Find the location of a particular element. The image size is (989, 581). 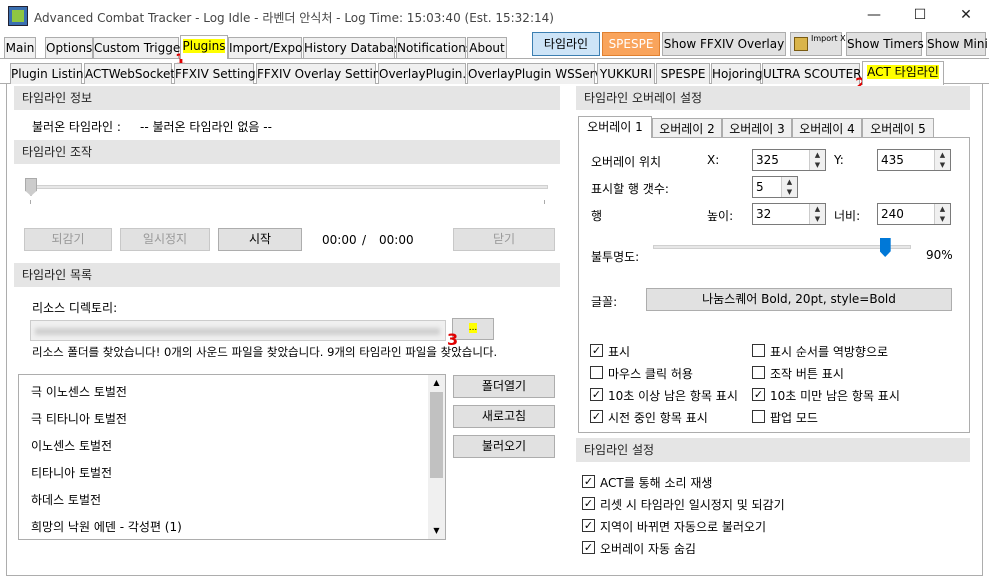

tab-overlay-2: 오버레이 2 is located at coordinates (687, 127).